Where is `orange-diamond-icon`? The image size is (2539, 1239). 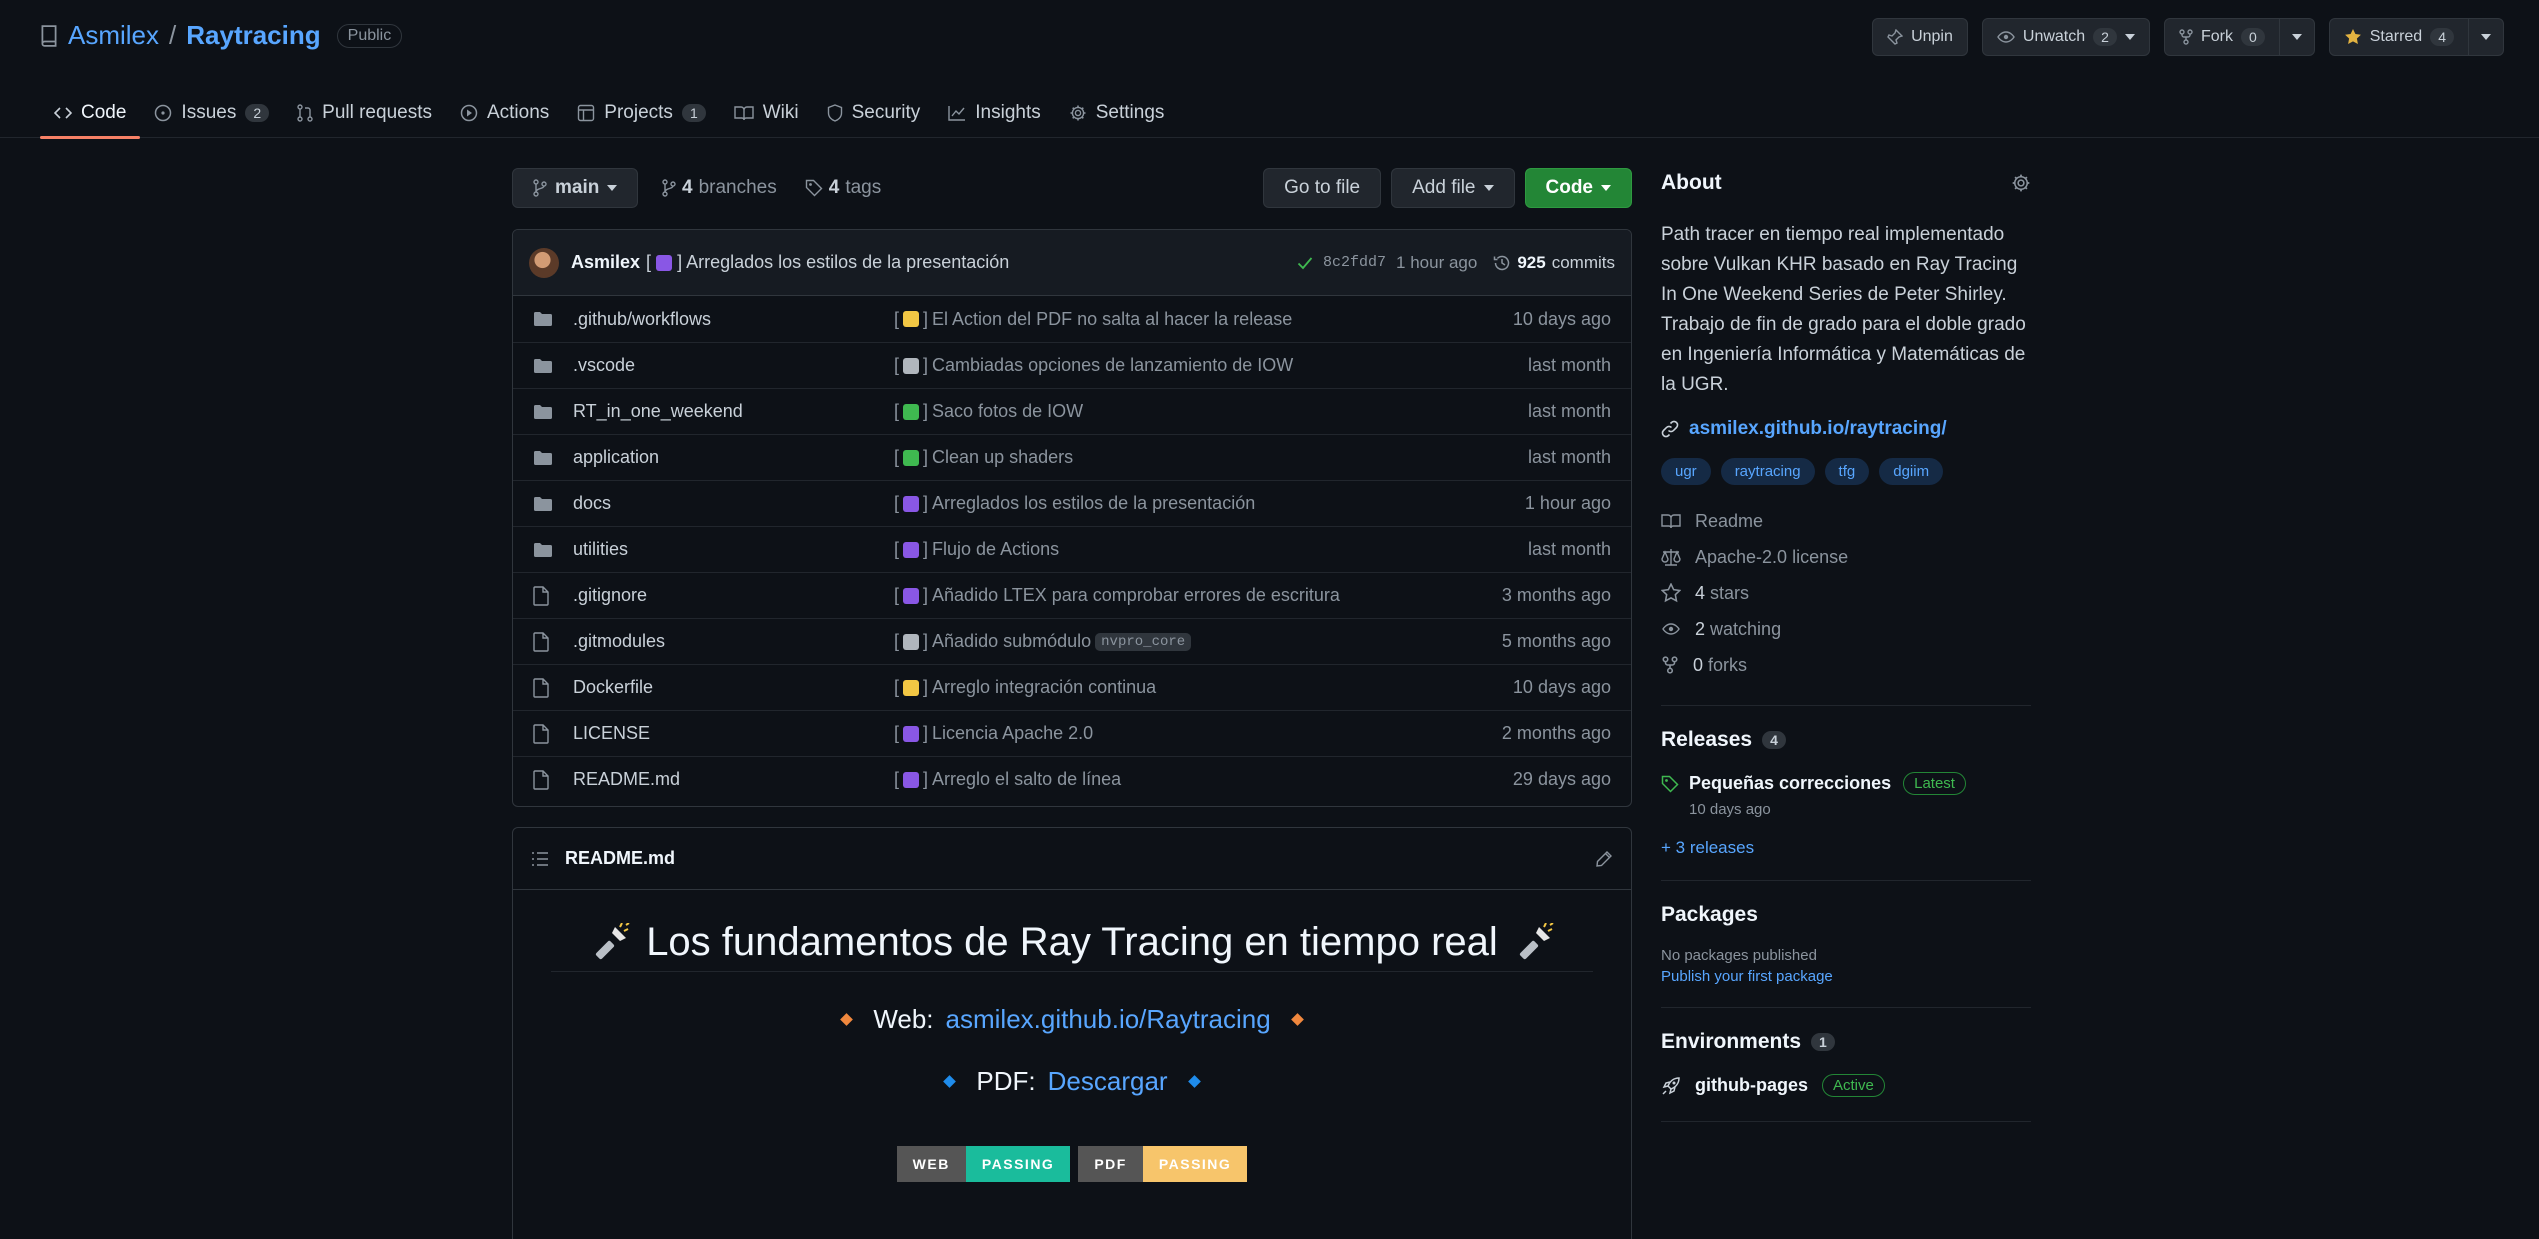 orange-diamond-icon is located at coordinates (847, 1019).